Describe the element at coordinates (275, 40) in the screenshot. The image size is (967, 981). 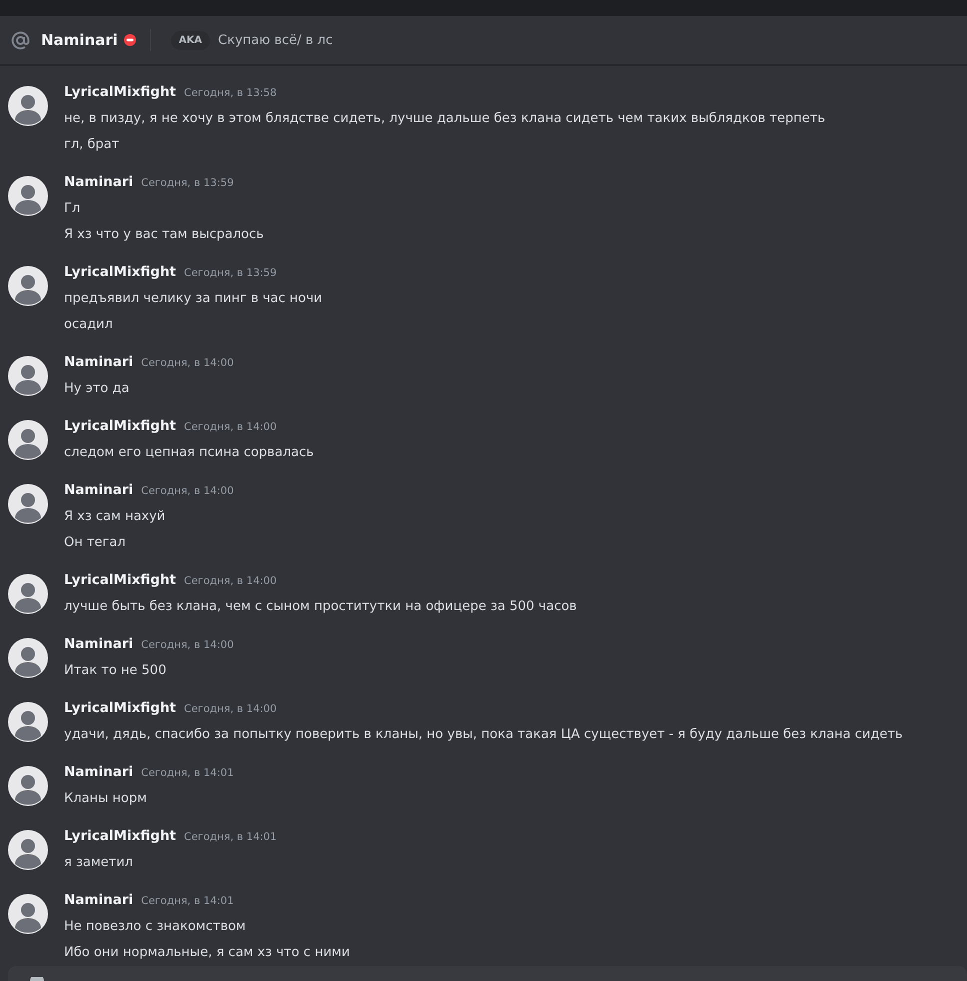
I see `aka-text: Скупаю всё/ в лс` at that location.